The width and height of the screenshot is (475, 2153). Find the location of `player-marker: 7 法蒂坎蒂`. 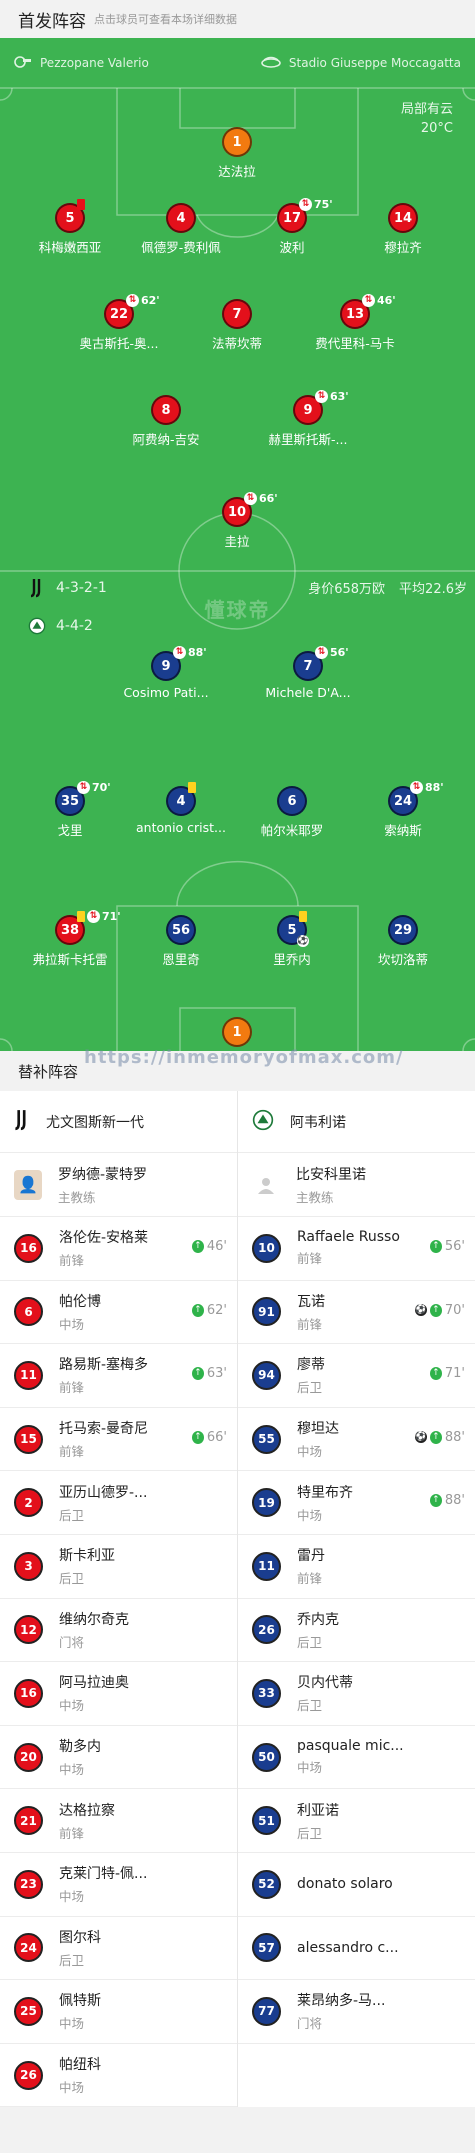

player-marker: 7 法蒂坎蒂 is located at coordinates (237, 325).